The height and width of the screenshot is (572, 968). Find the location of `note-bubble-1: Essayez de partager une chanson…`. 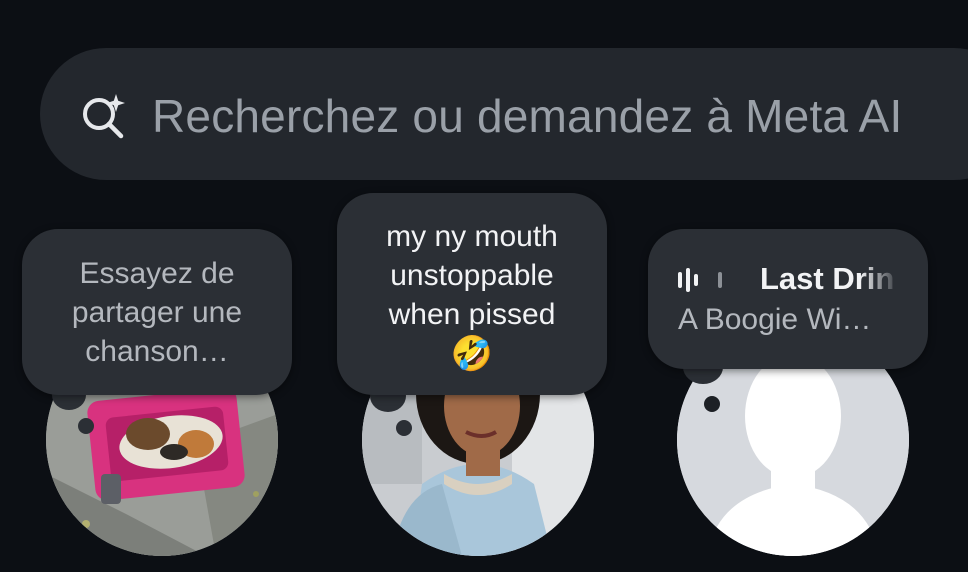

note-bubble-1: Essayez de partager une chanson… is located at coordinates (157, 312).